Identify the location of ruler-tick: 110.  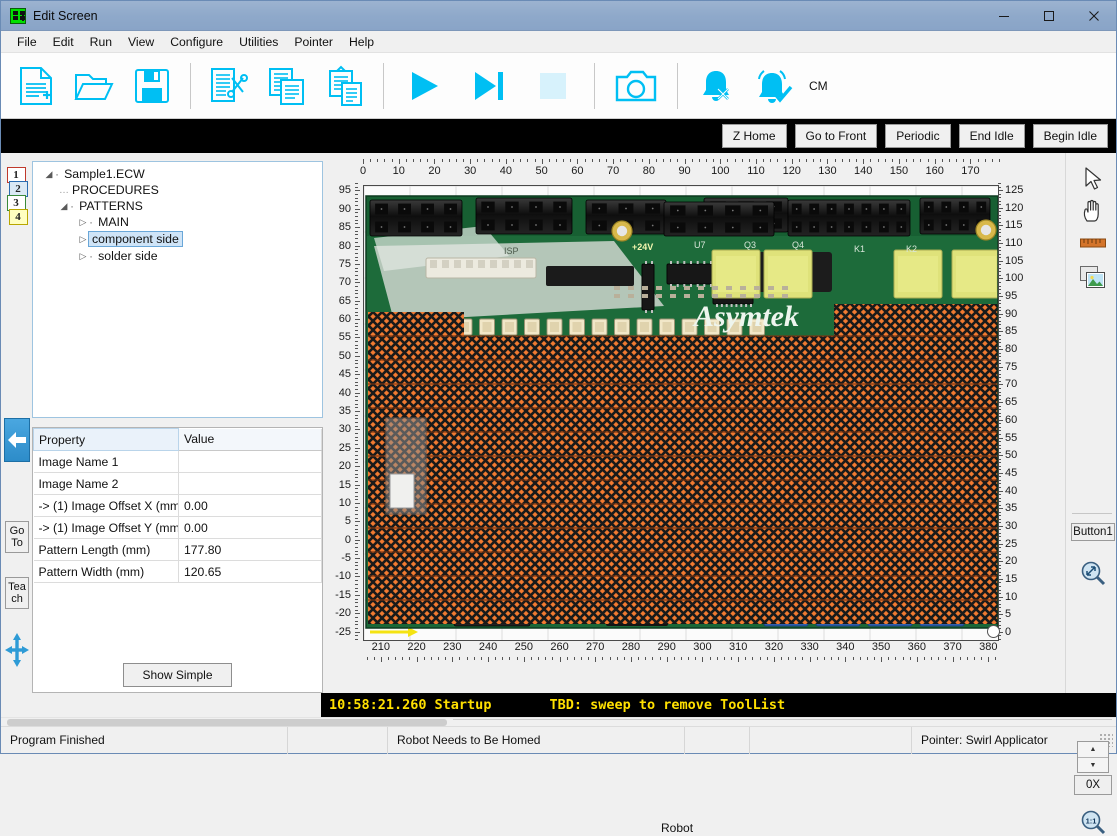
(756, 171).